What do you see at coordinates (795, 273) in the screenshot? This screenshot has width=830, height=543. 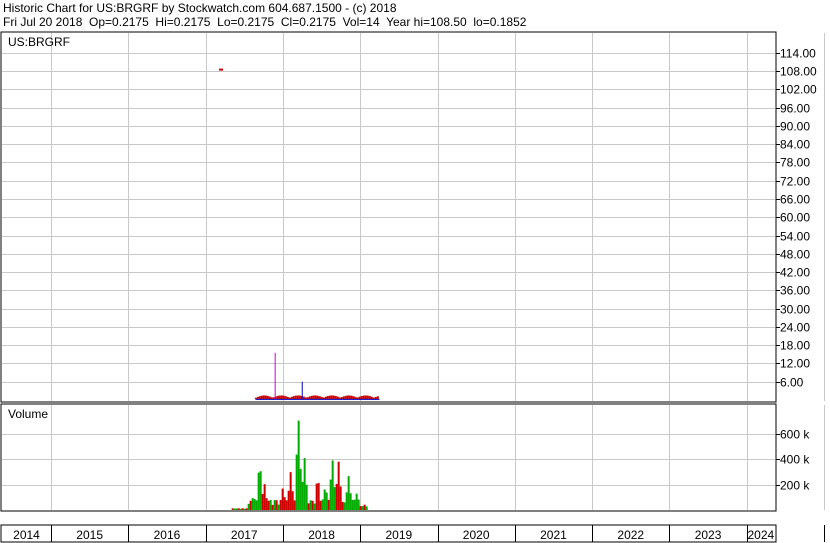 I see `price-y-tick-label: 42.00` at bounding box center [795, 273].